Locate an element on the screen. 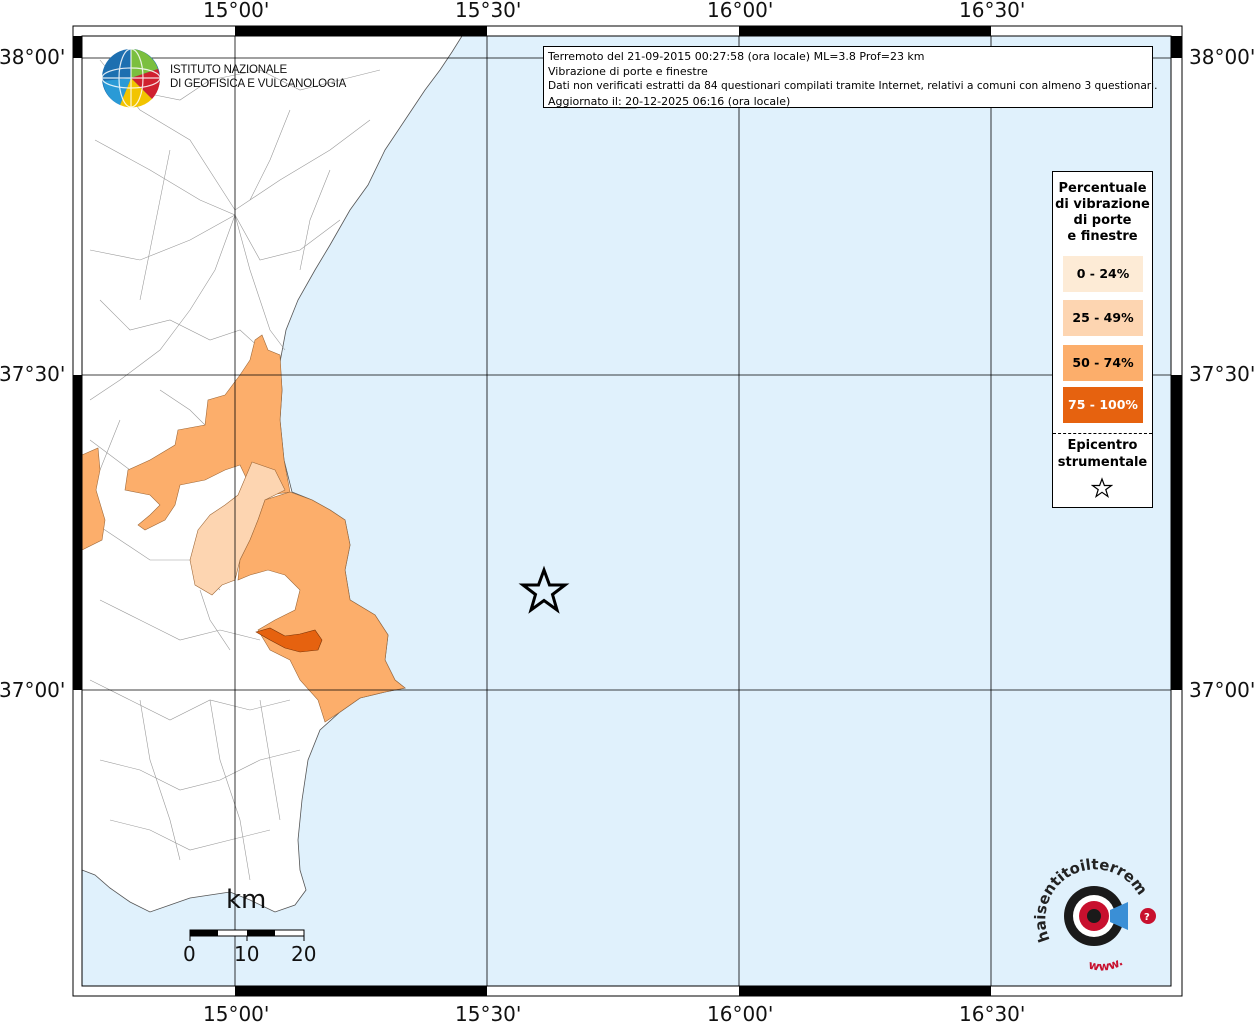 The height and width of the screenshot is (1026, 1255). legend-class-0-24: 0 - 24% is located at coordinates (1103, 274).